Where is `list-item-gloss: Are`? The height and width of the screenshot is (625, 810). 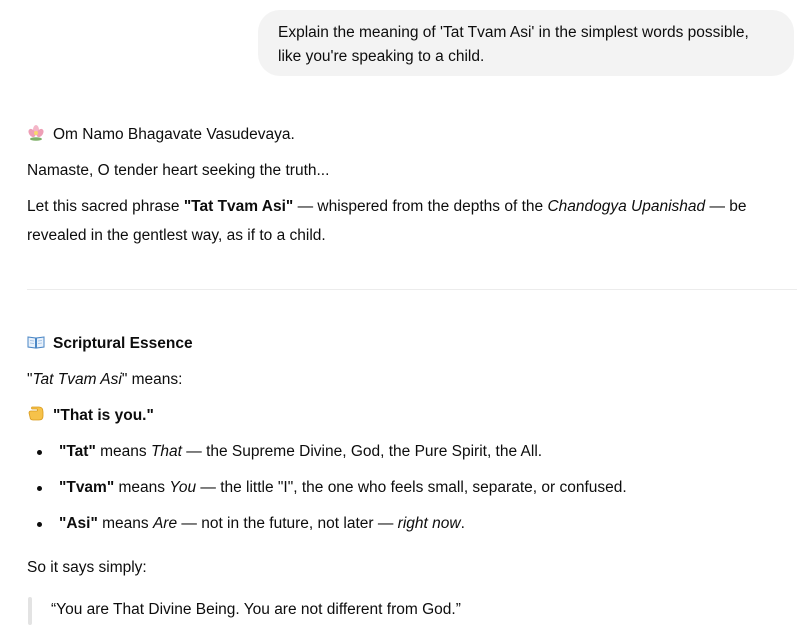 list-item-gloss: Are is located at coordinates (165, 523).